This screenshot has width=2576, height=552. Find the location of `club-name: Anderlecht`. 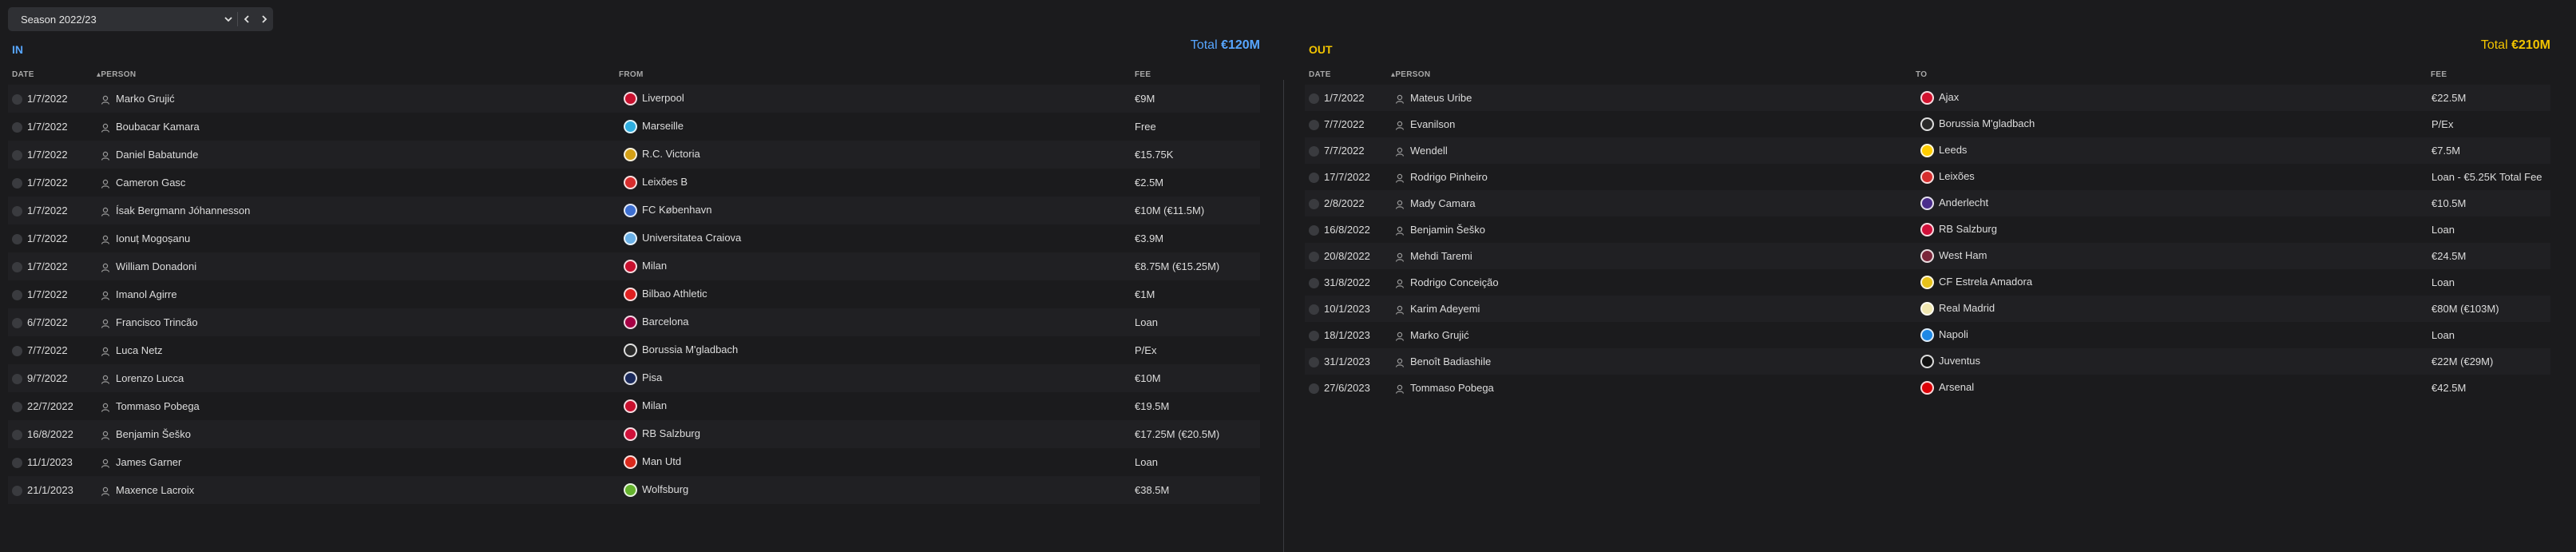

club-name: Anderlecht is located at coordinates (1964, 202).